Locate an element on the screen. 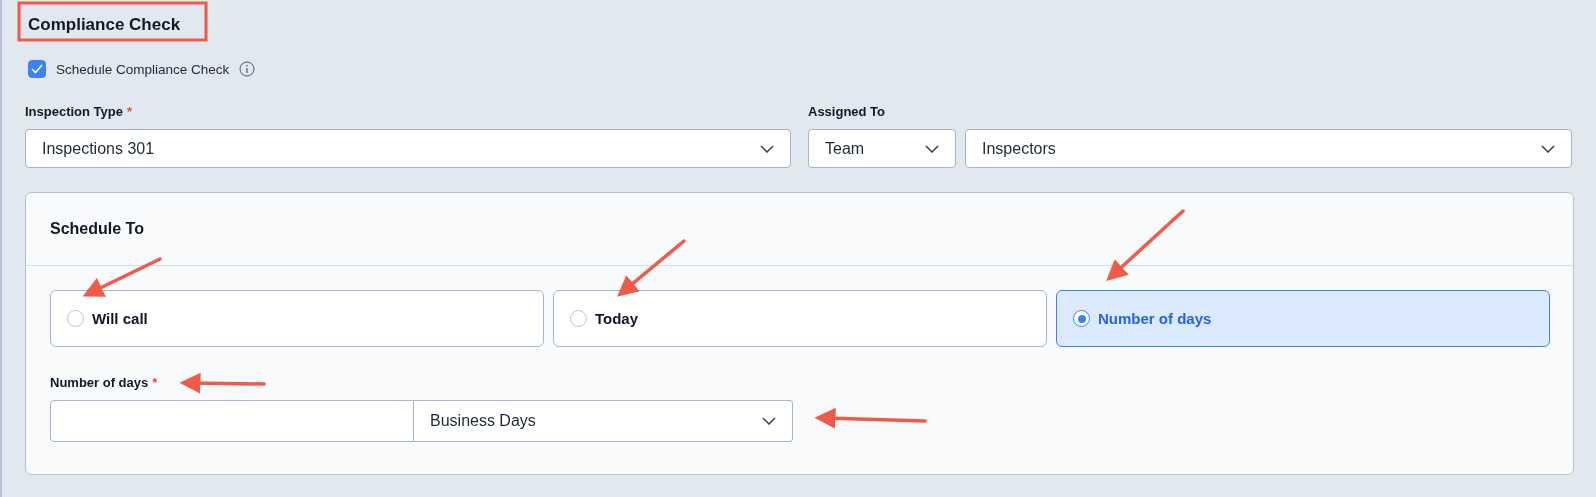  assignee-type-select: Team is located at coordinates (882, 148).